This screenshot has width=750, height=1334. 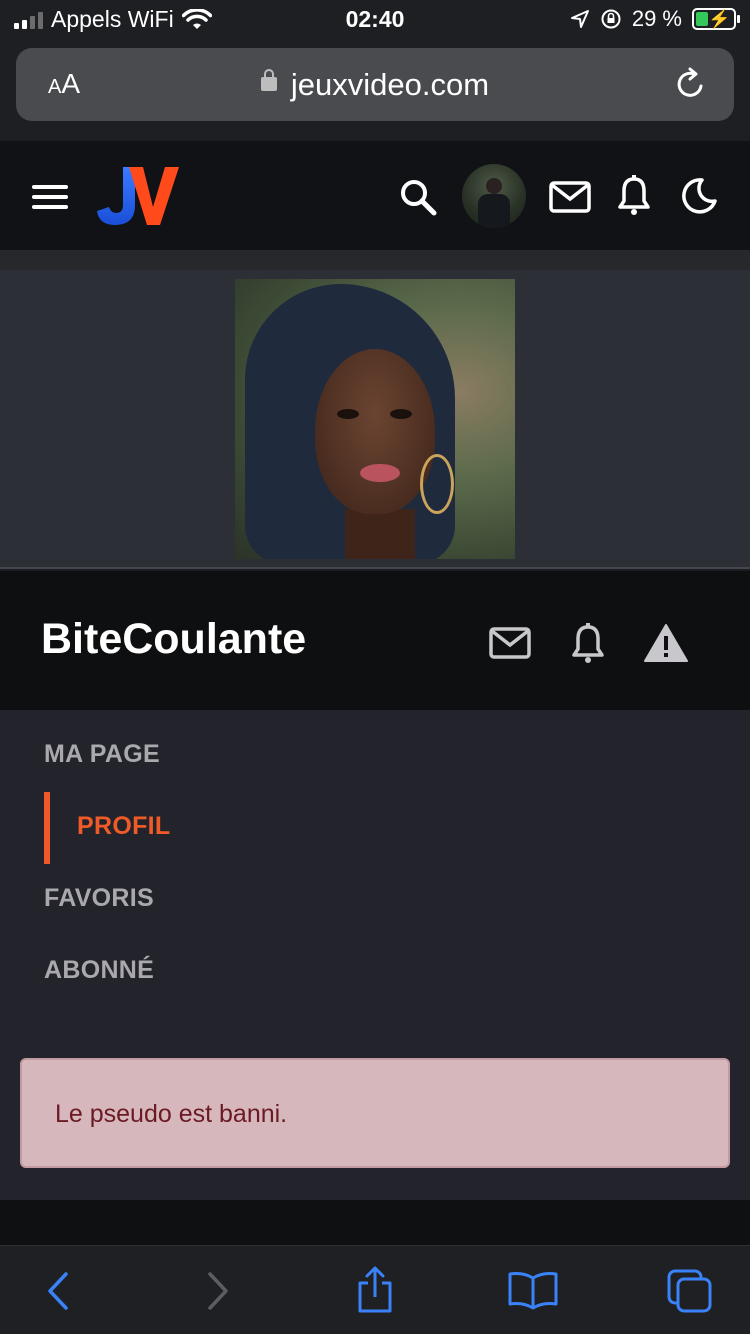 I want to click on browser-chrome: AA jeuxvideo.com, so click(x=375, y=90).